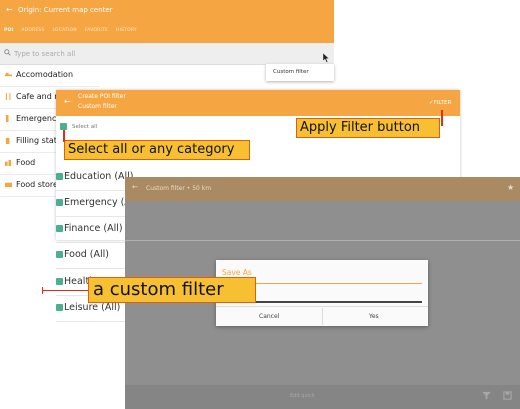 This screenshot has height=409, width=520. I want to click on filter-button-label: FILTER, so click(442, 103).